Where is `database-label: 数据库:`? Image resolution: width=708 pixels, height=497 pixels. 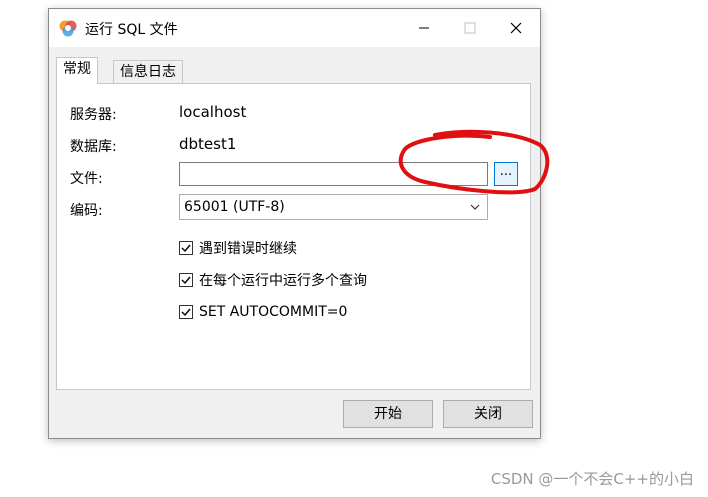 database-label: 数据库: is located at coordinates (93, 147).